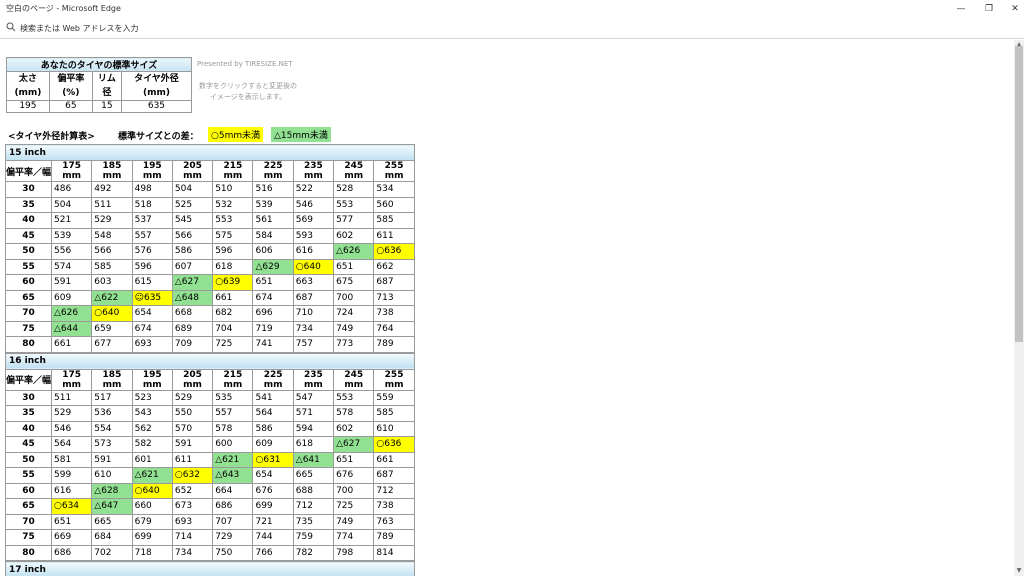 This screenshot has height=576, width=1024. Describe the element at coordinates (354, 506) in the screenshot. I see `diameter-cell: 725` at that location.